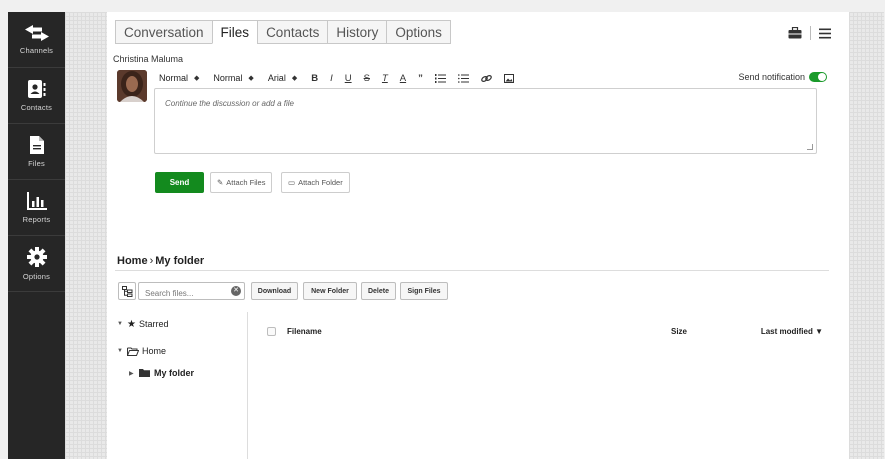  Describe the element at coordinates (179, 78) in the screenshot. I see `style-select: Normal ◆` at that location.